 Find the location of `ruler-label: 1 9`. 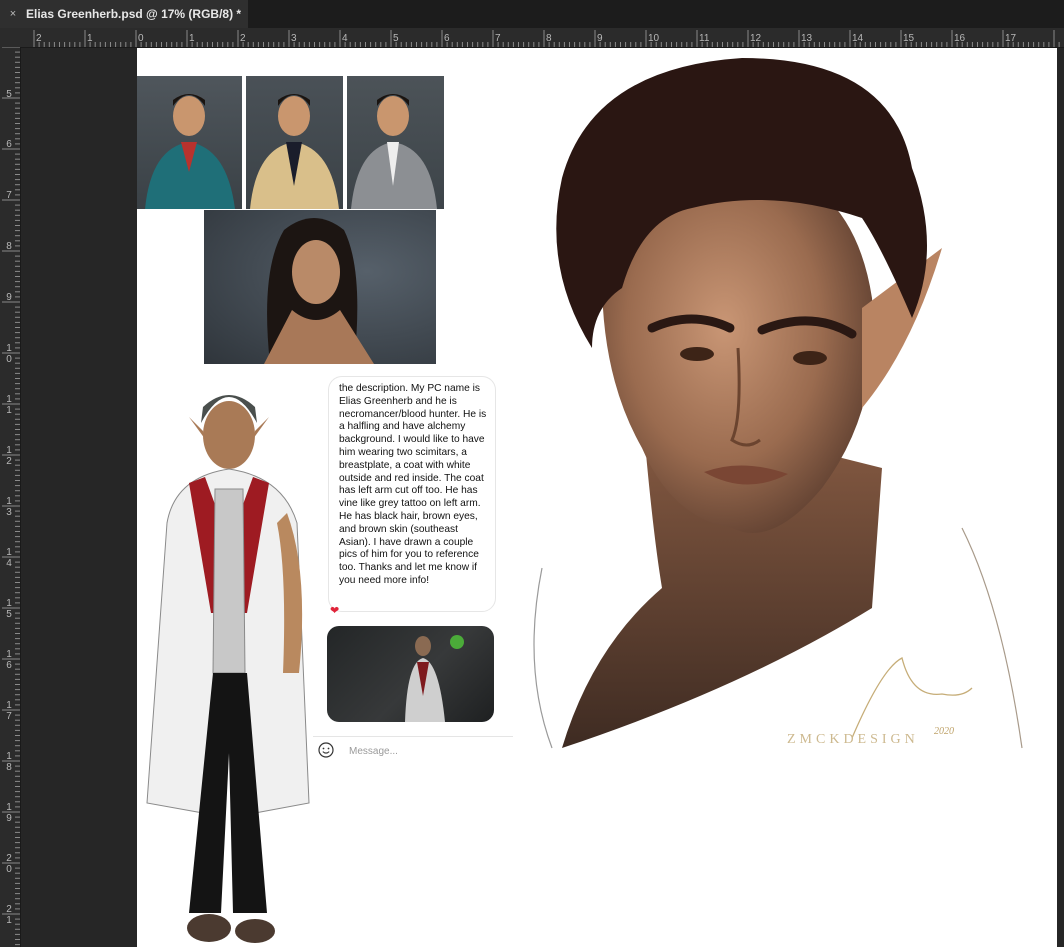

ruler-label: 1 9 is located at coordinates (9, 813).